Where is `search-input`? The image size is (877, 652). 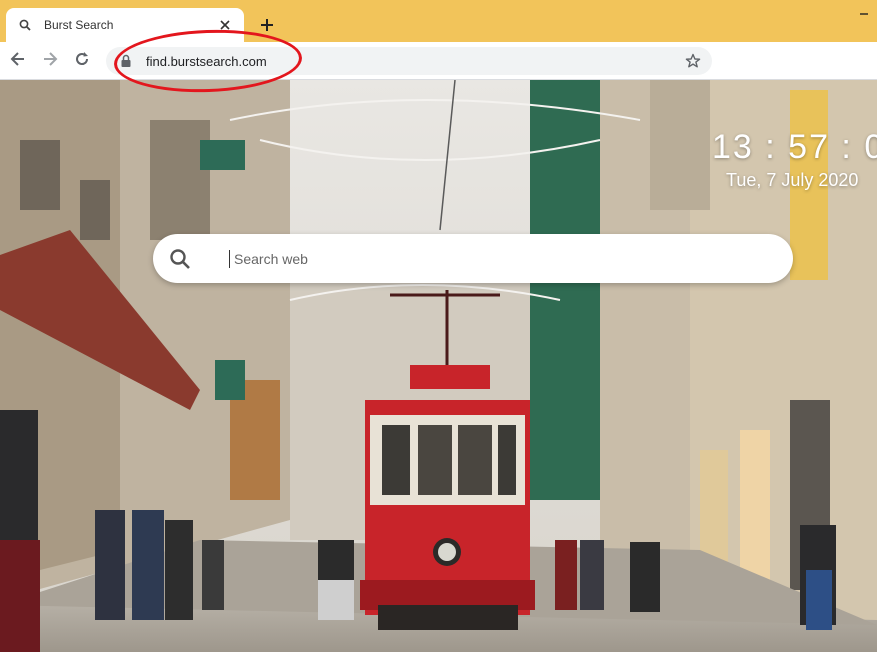 search-input is located at coordinates (494, 258).